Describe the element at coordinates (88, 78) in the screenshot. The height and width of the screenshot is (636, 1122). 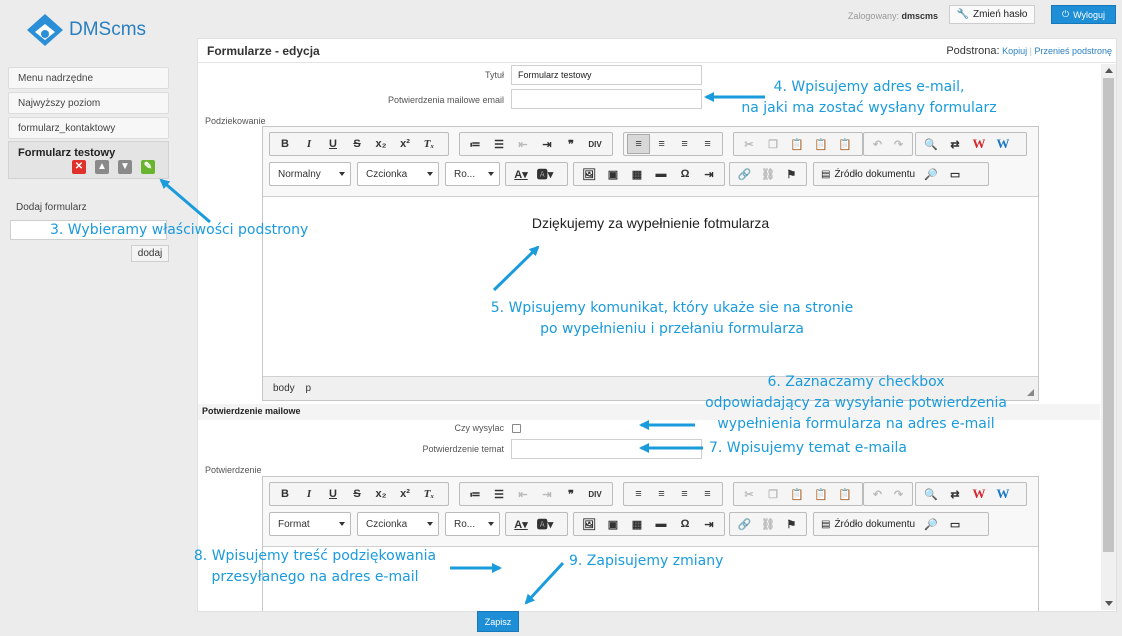
I see `sidebar-item-menu-nadrzedne: Menu nadrzędne` at that location.